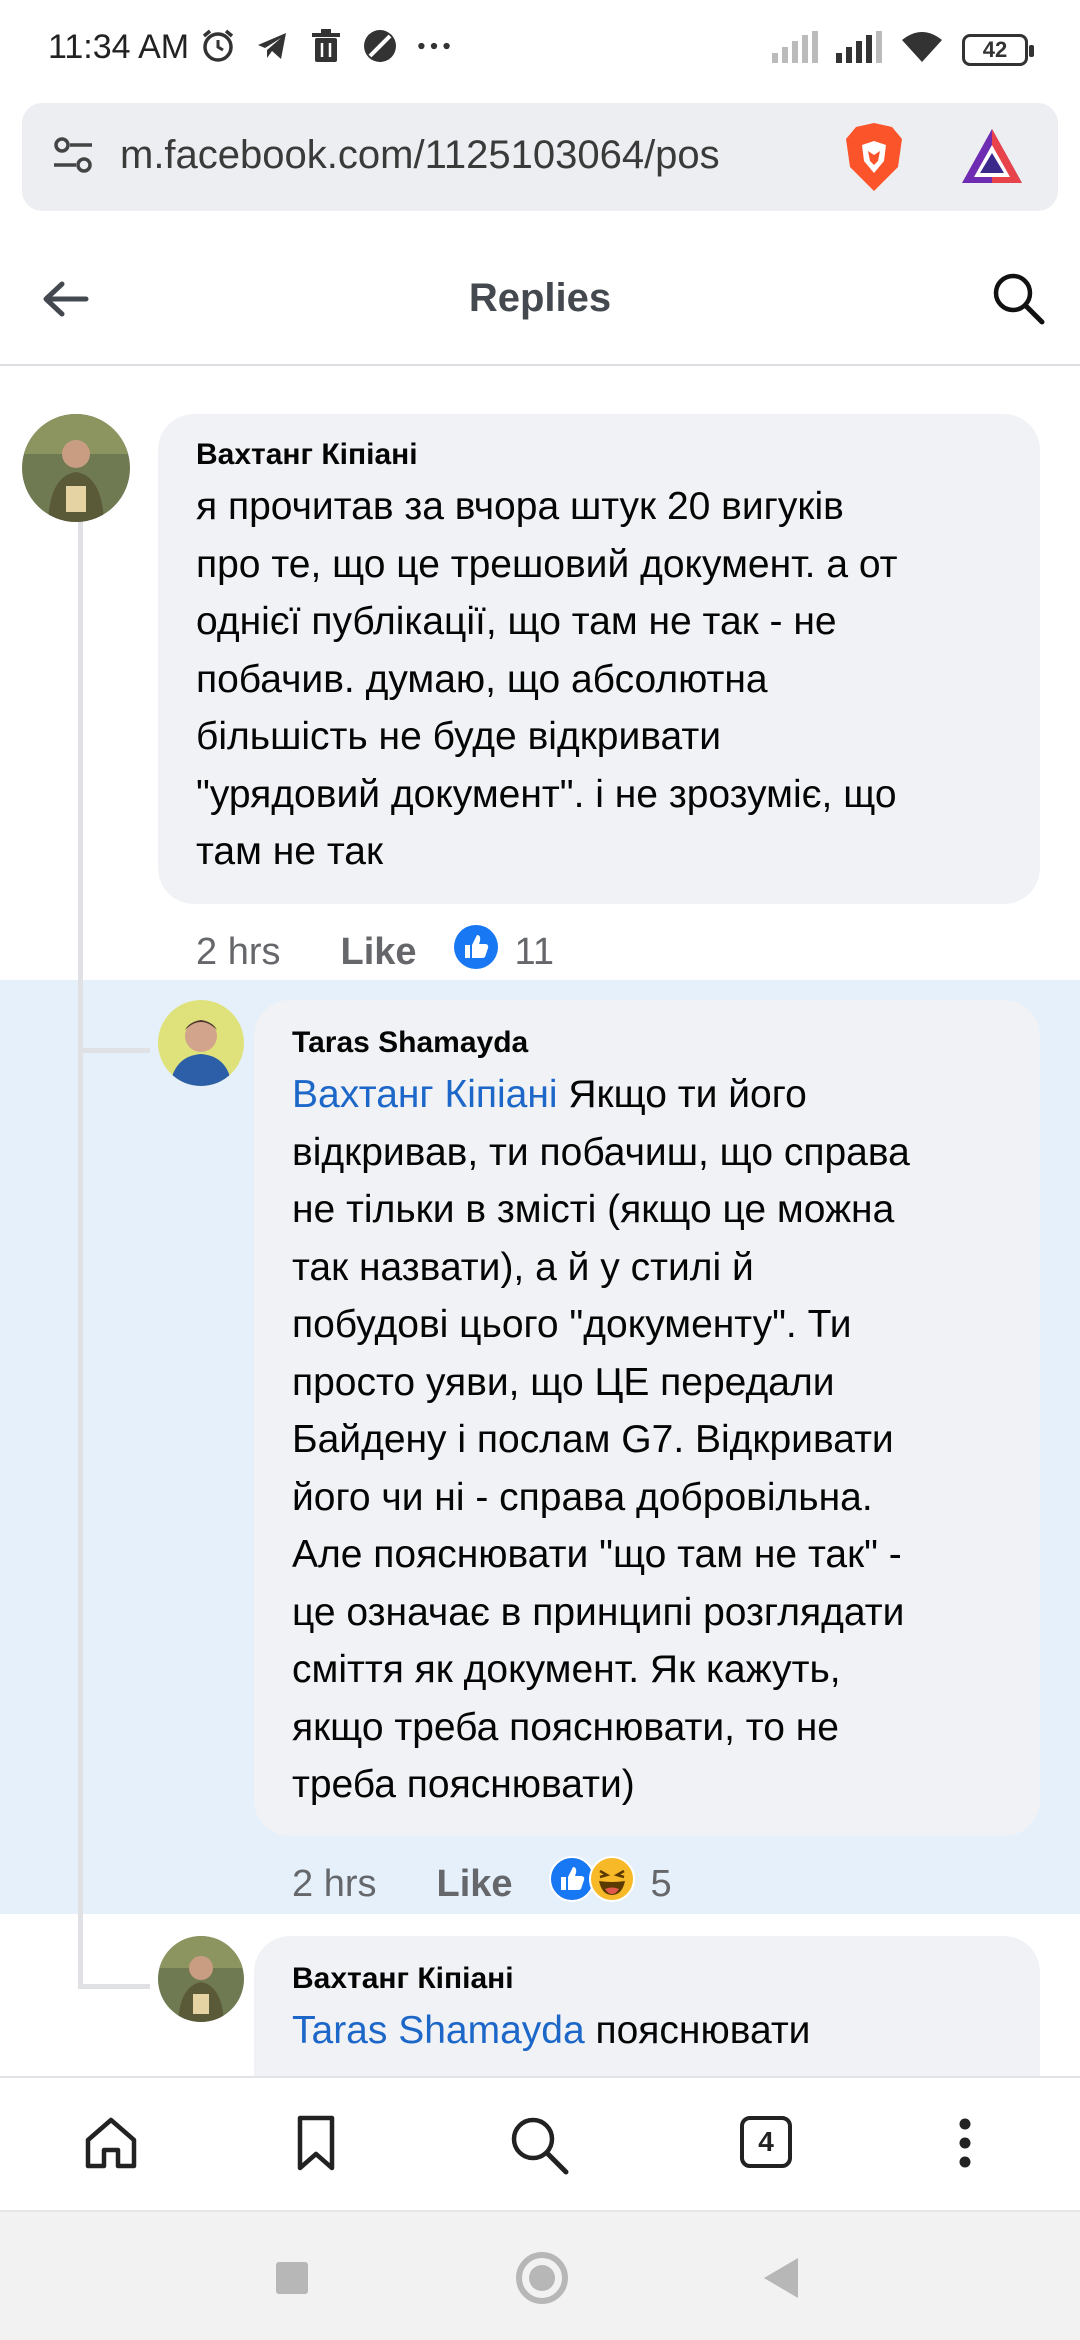 This screenshot has height=2340, width=1080. I want to click on haha-reaction-icon, so click(611, 1884).